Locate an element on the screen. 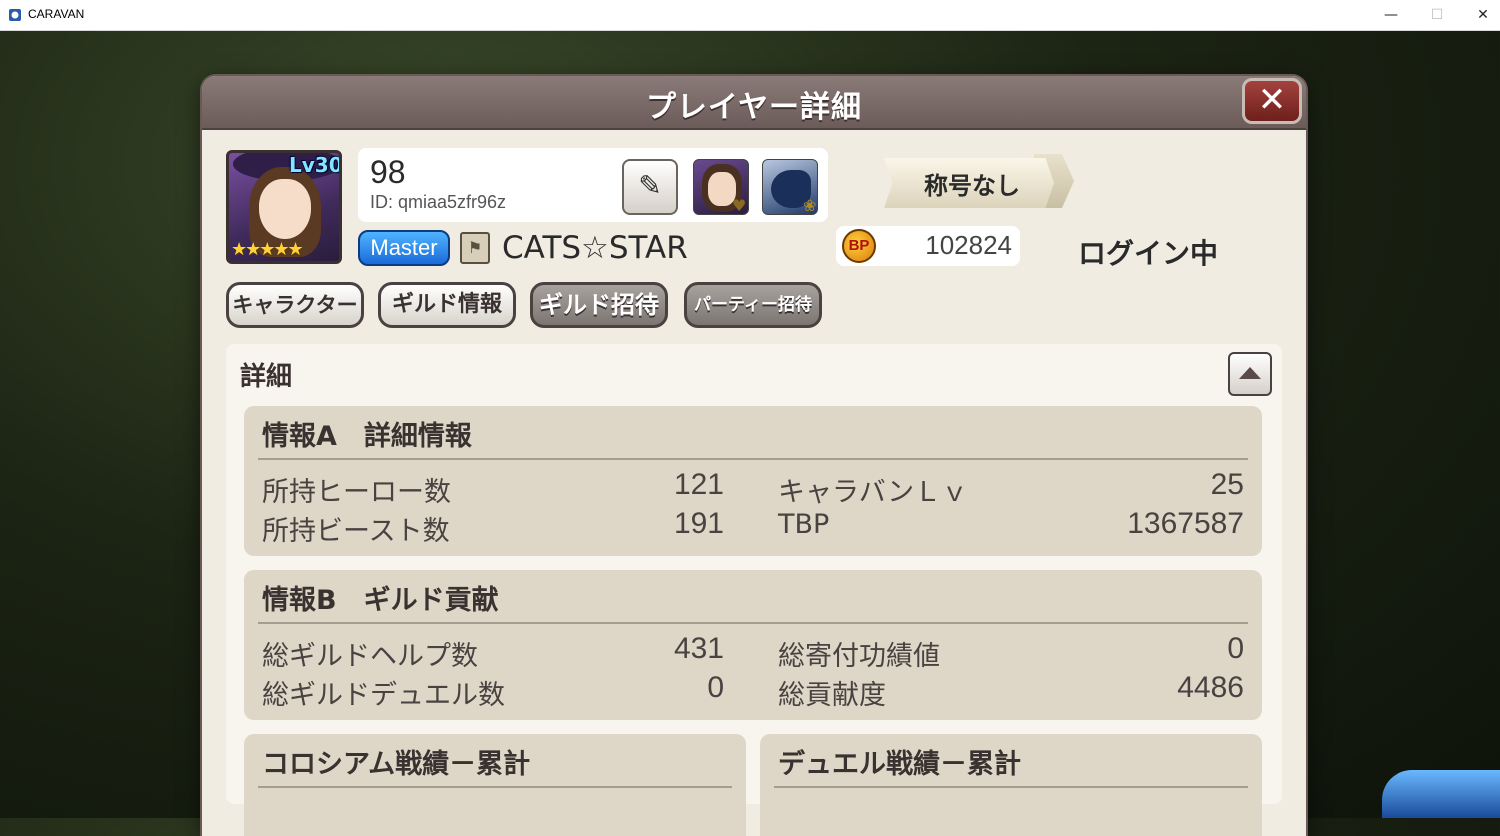 This screenshot has width=1500, height=836. maximize-button: ☐ is located at coordinates (1437, 15).